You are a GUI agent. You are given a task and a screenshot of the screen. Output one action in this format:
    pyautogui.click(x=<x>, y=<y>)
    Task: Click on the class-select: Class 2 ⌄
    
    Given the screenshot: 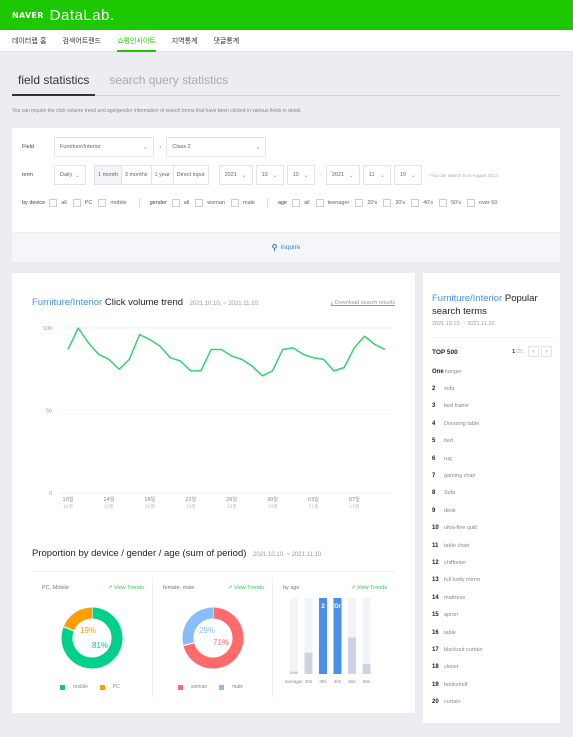 What is the action you would take?
    pyautogui.click(x=216, y=147)
    